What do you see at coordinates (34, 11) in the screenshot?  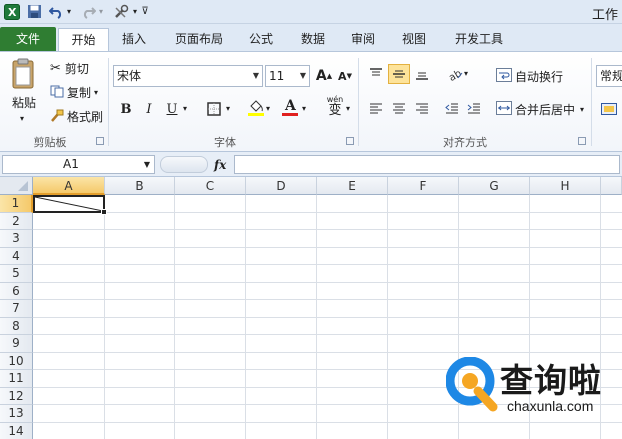 I see `save-icon` at bounding box center [34, 11].